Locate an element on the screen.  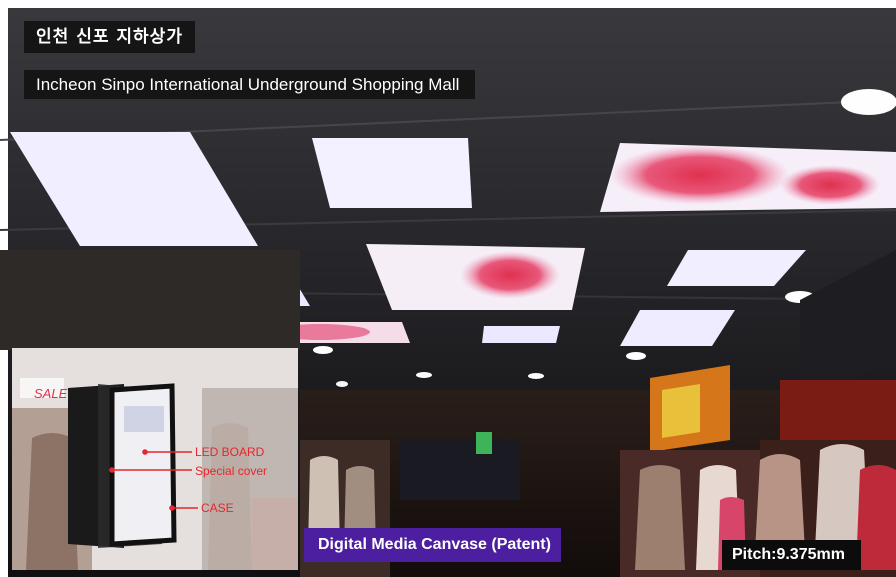
sale-sign: SALE is located at coordinates (51, 393).